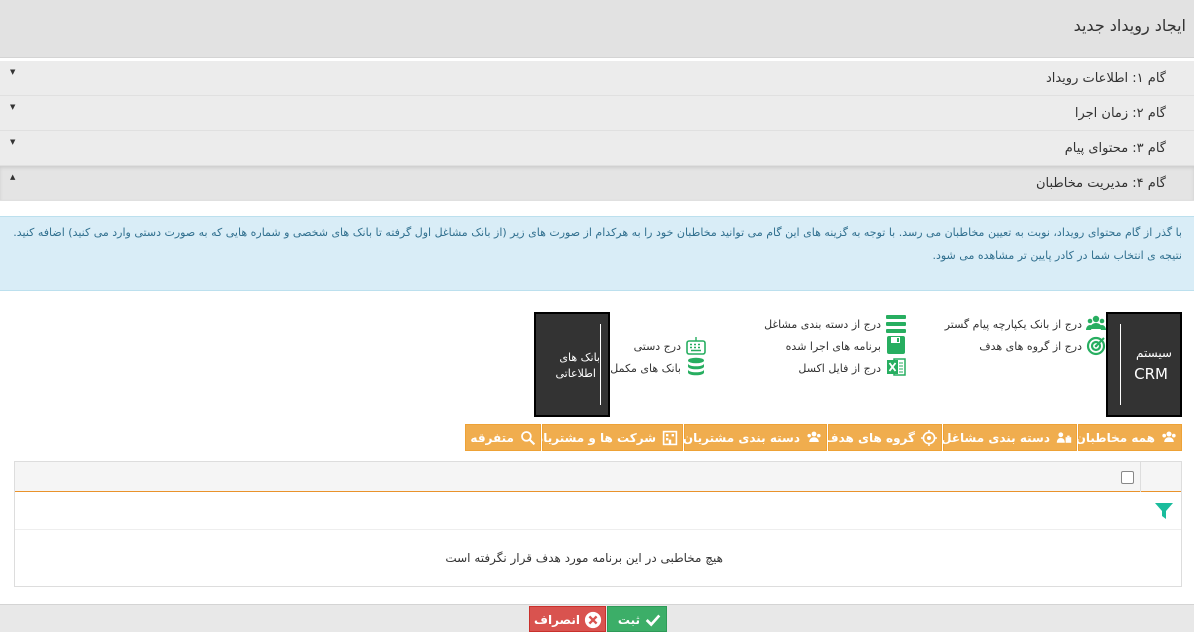 The width and height of the screenshot is (1194, 632). Describe the element at coordinates (822, 324) in the screenshot. I see `source-job-categories: درج از دسته بندی مشاغل` at that location.